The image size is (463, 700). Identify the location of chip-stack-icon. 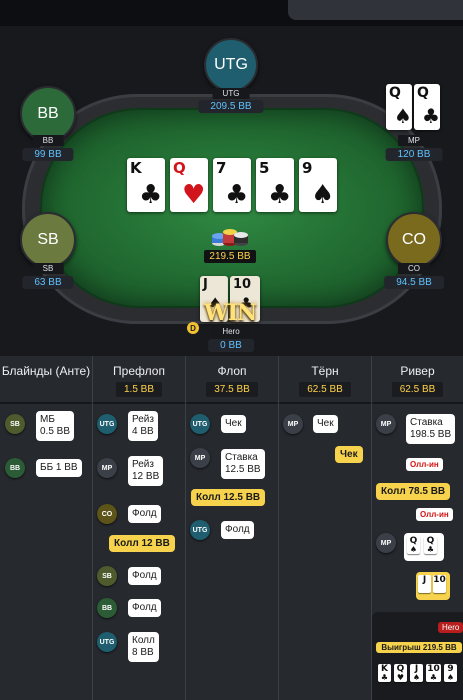
(230, 237).